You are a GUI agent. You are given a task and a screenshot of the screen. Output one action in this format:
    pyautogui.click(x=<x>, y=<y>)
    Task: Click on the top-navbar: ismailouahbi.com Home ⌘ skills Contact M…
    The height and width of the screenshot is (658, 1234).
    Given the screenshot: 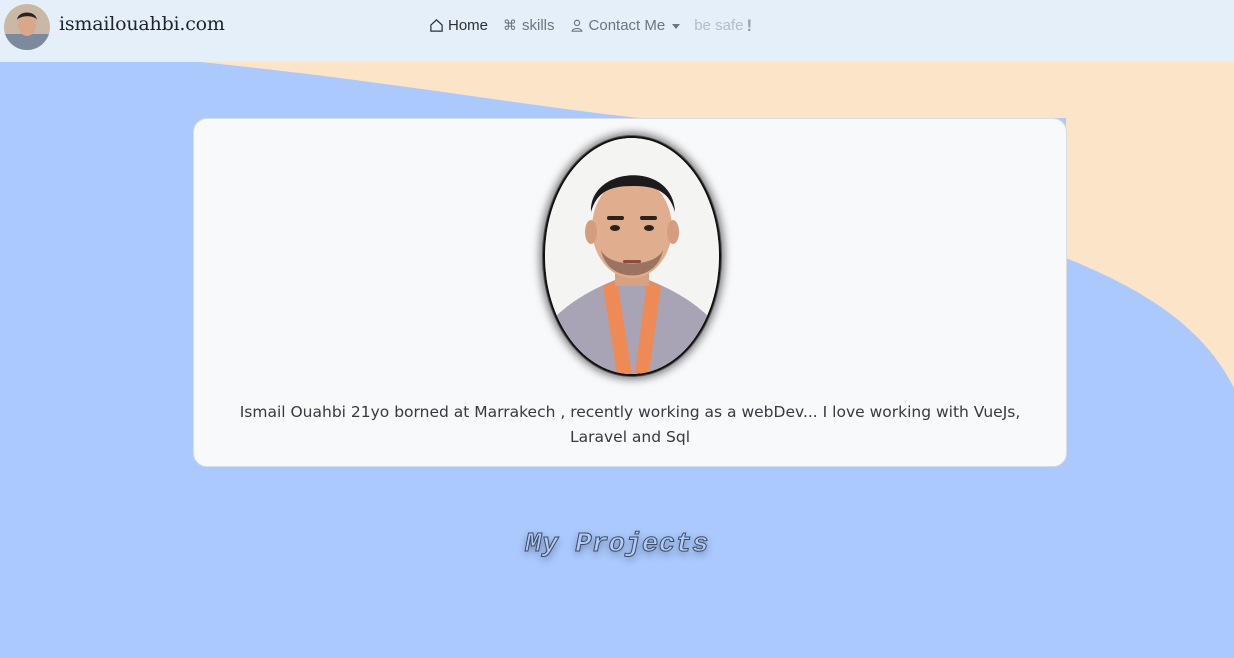 What is the action you would take?
    pyautogui.click(x=617, y=31)
    